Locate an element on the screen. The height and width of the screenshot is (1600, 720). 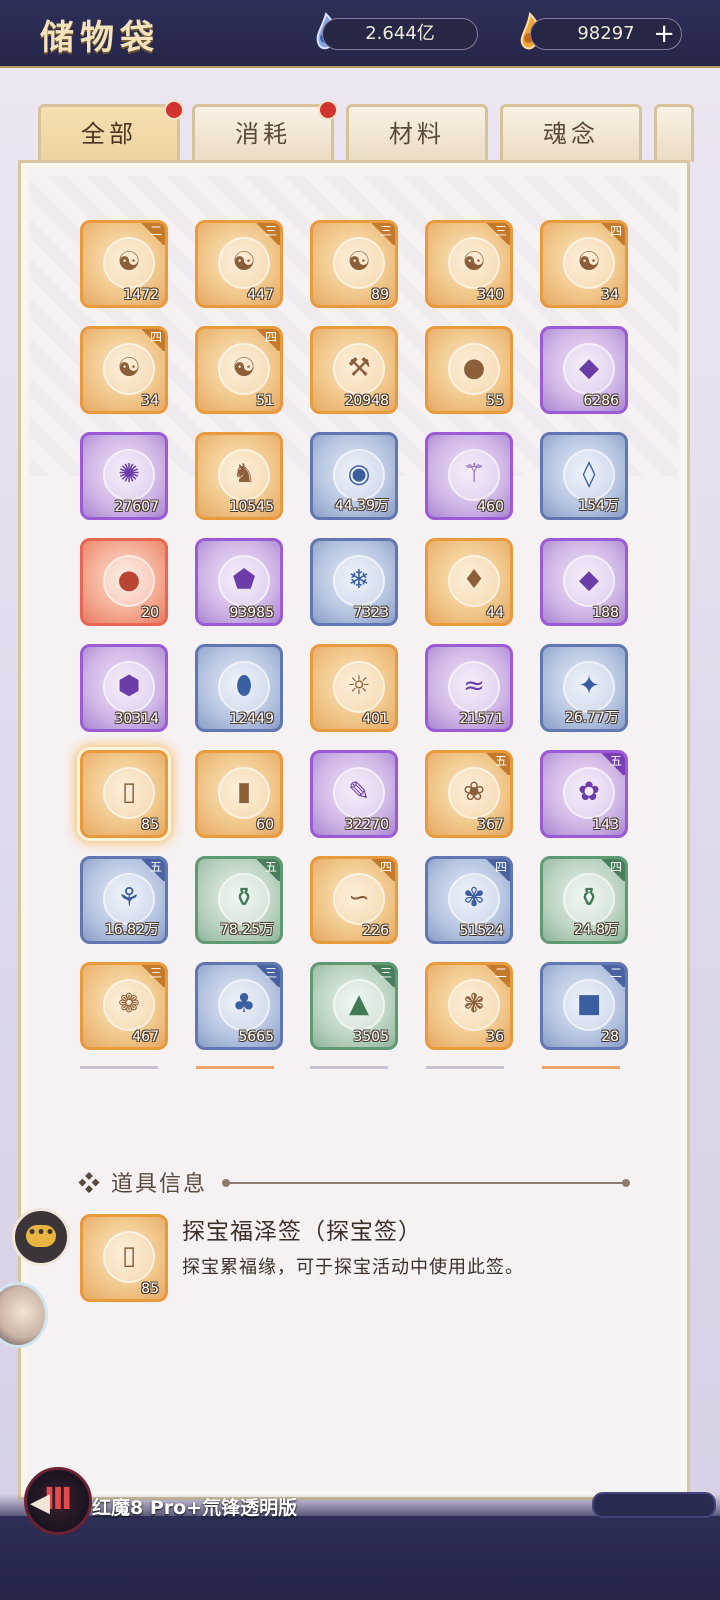
inventory-item: ❀ 五 367 is located at coordinates (469, 794).